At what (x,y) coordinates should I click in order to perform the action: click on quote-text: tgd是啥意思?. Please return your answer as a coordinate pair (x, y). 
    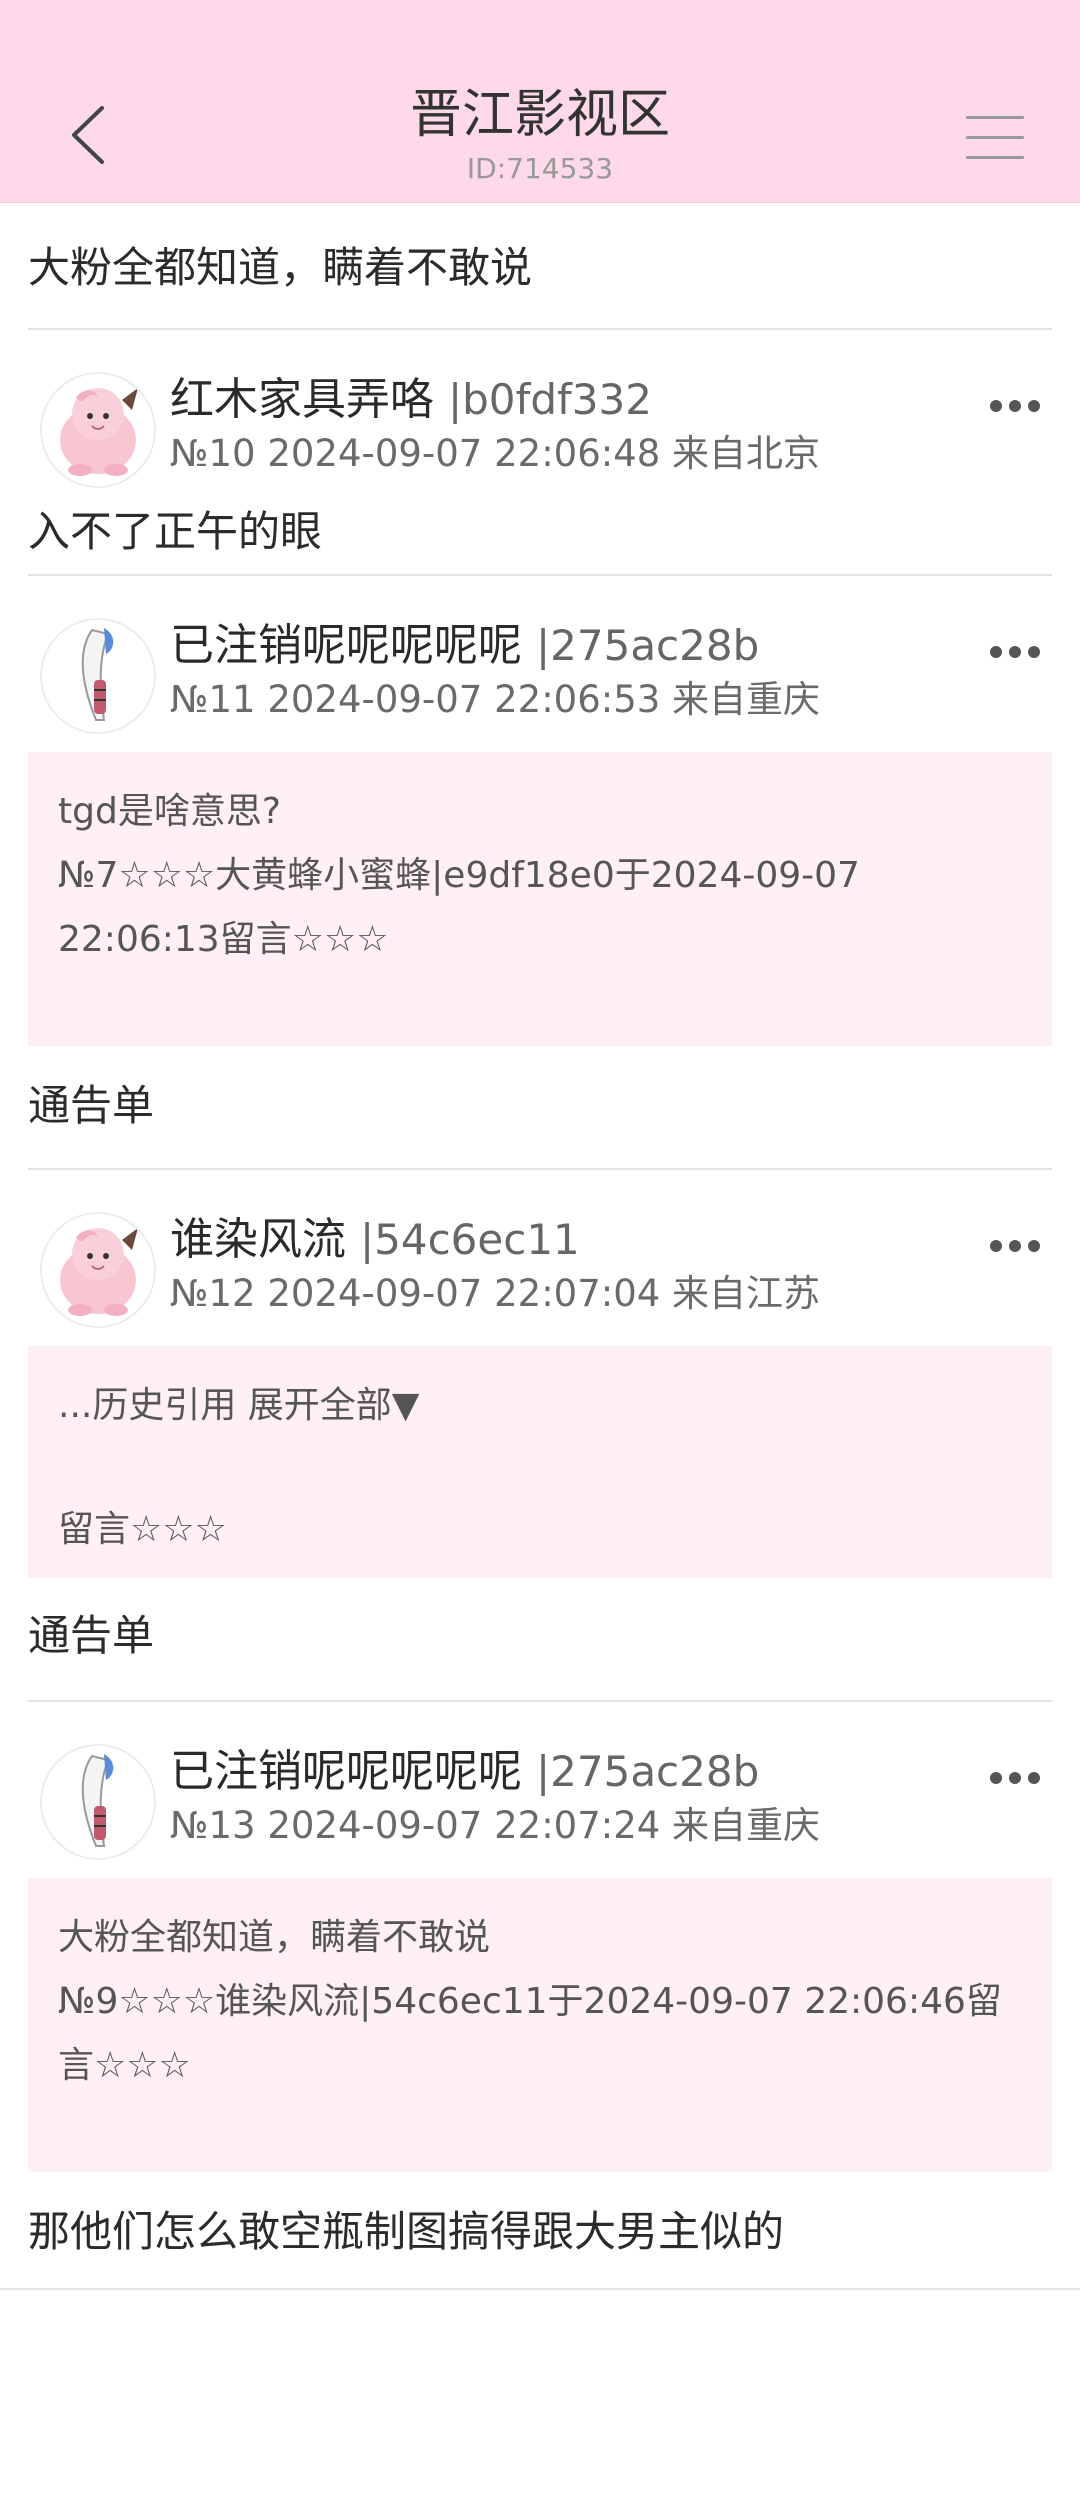
    Looking at the image, I should click on (169, 811).